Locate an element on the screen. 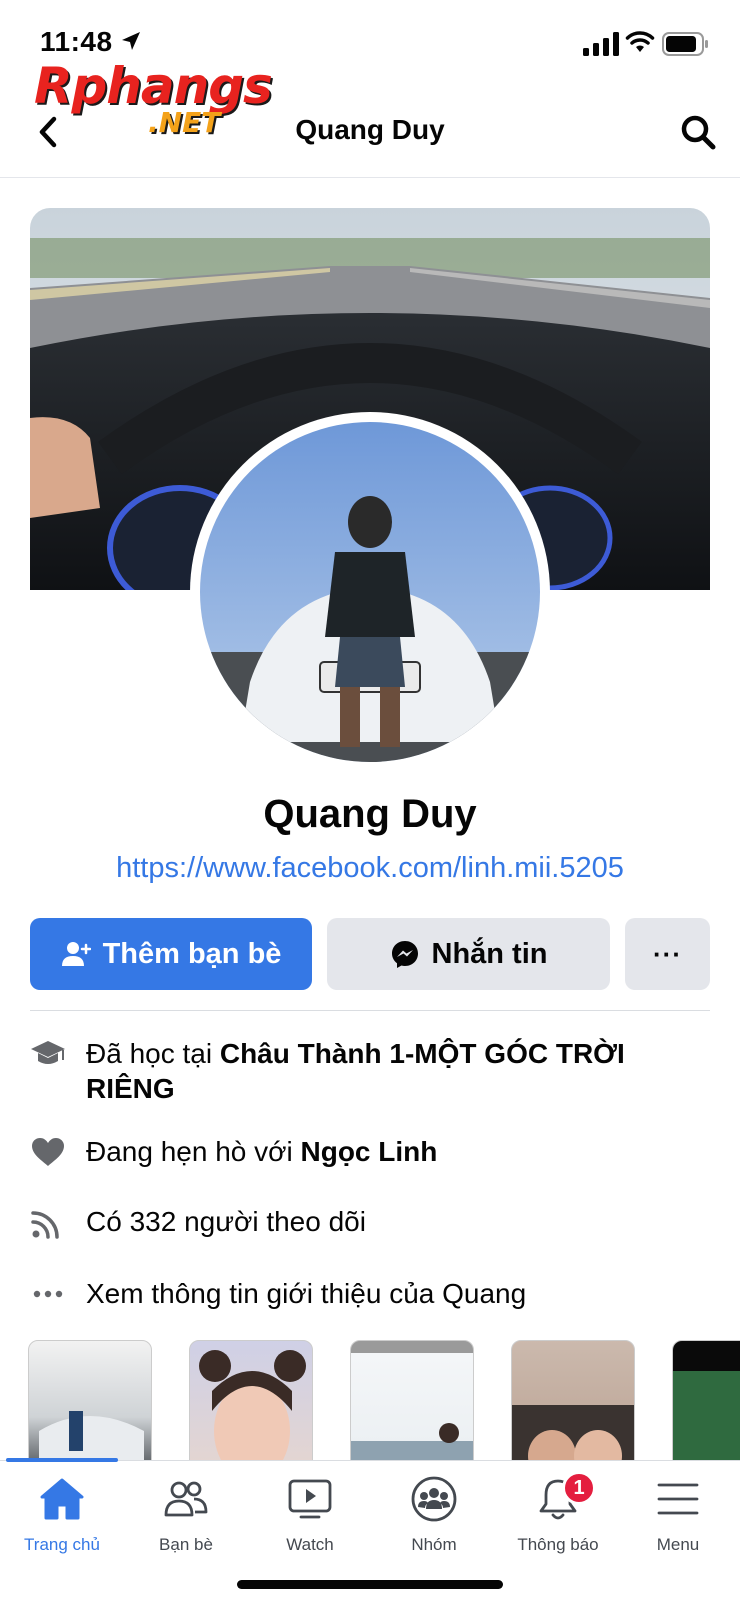 Image resolution: width=740 pixels, height=1600 pixels. tab-label: Menu is located at coordinates (678, 1544).